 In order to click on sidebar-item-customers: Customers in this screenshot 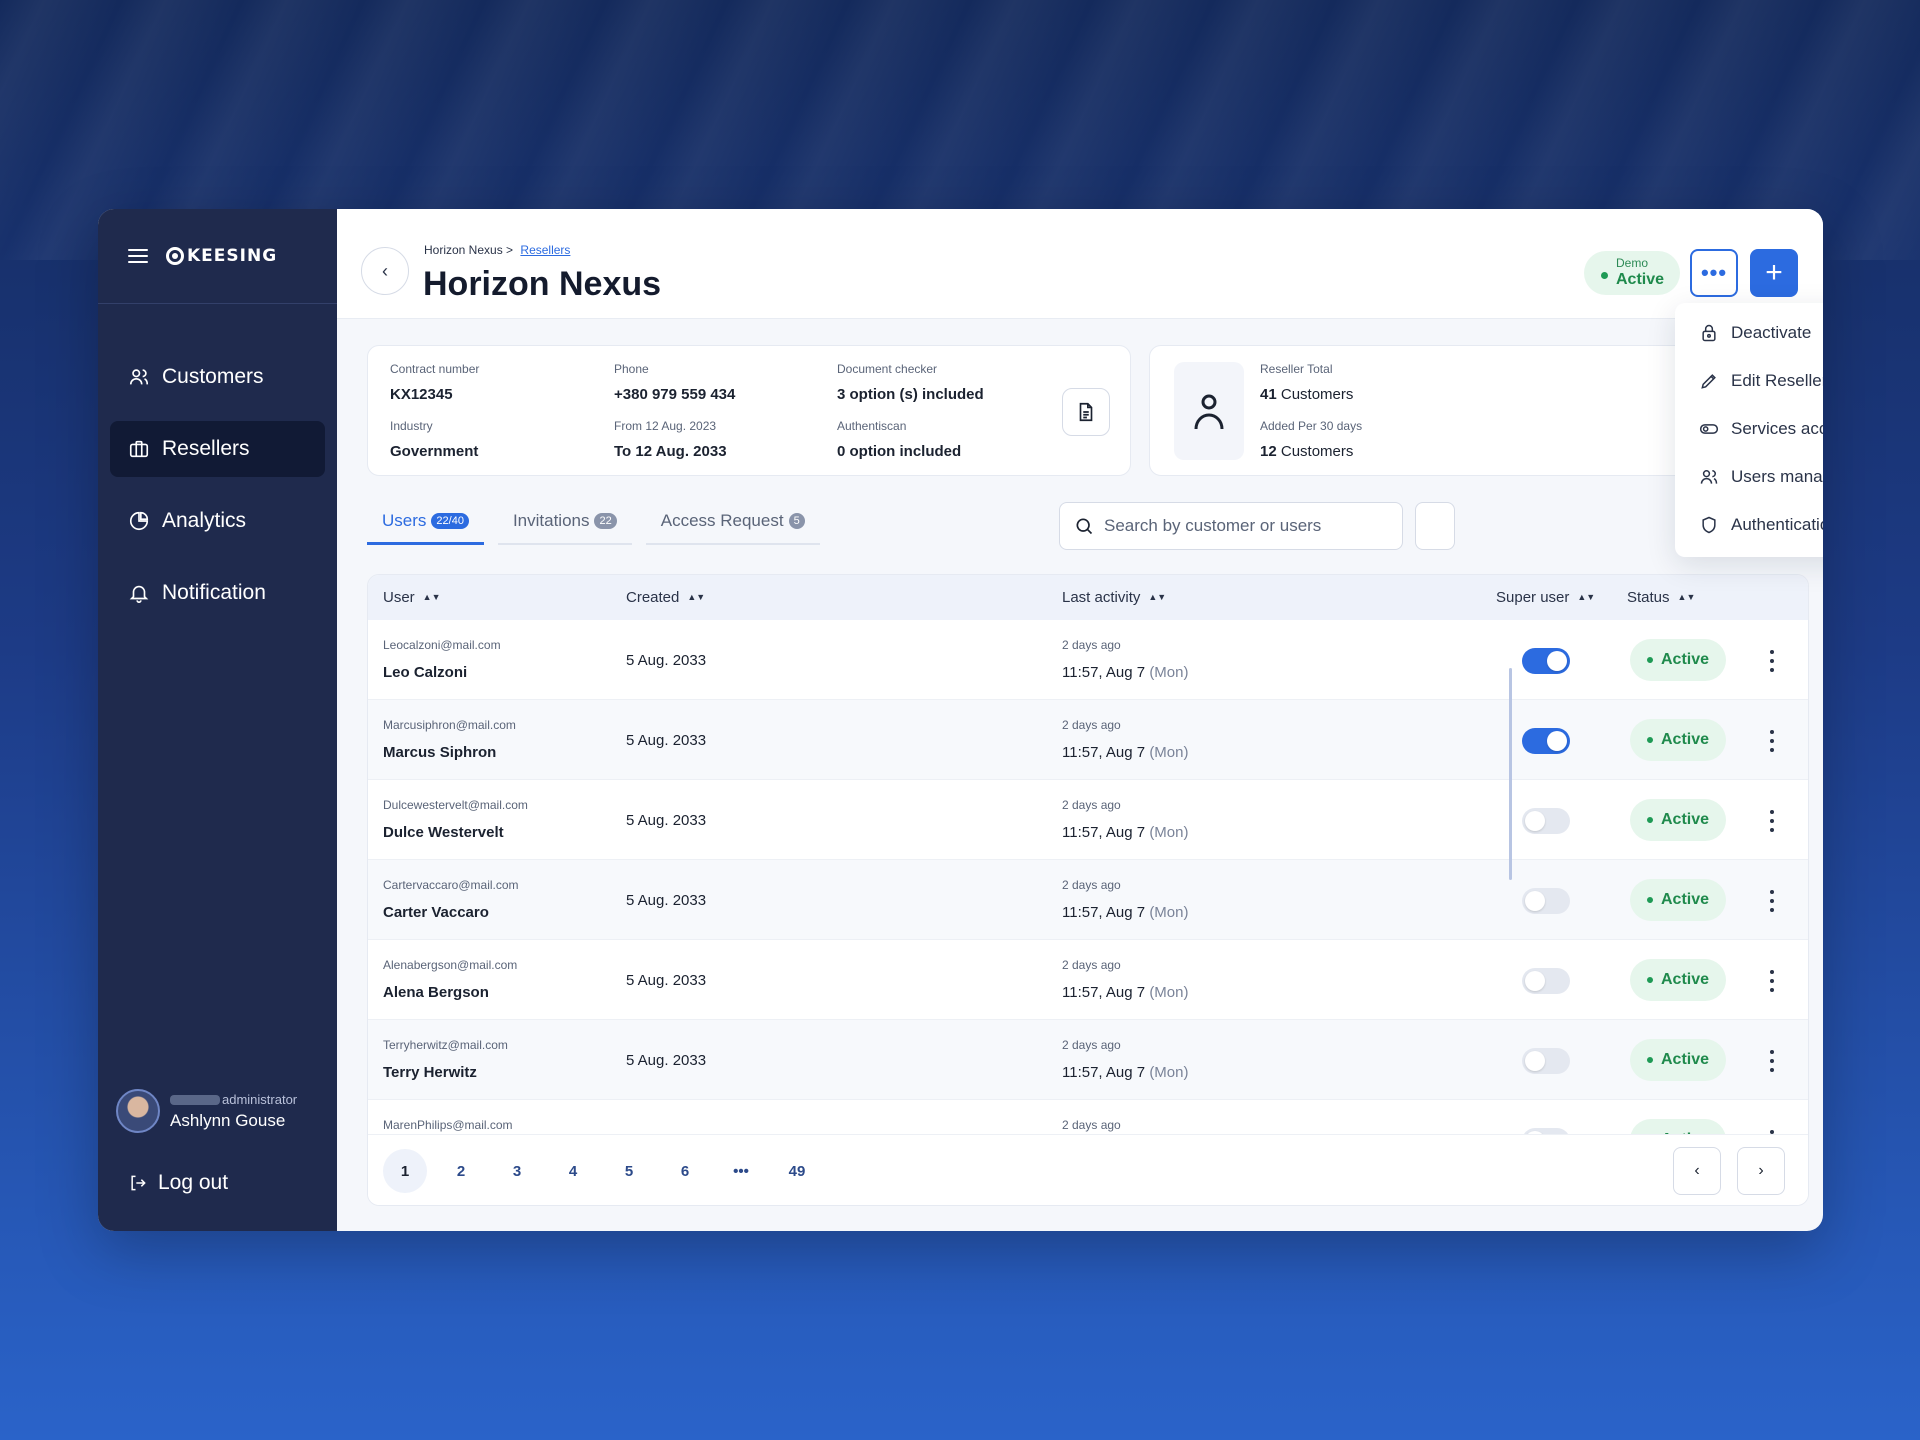, I will do `click(217, 377)`.